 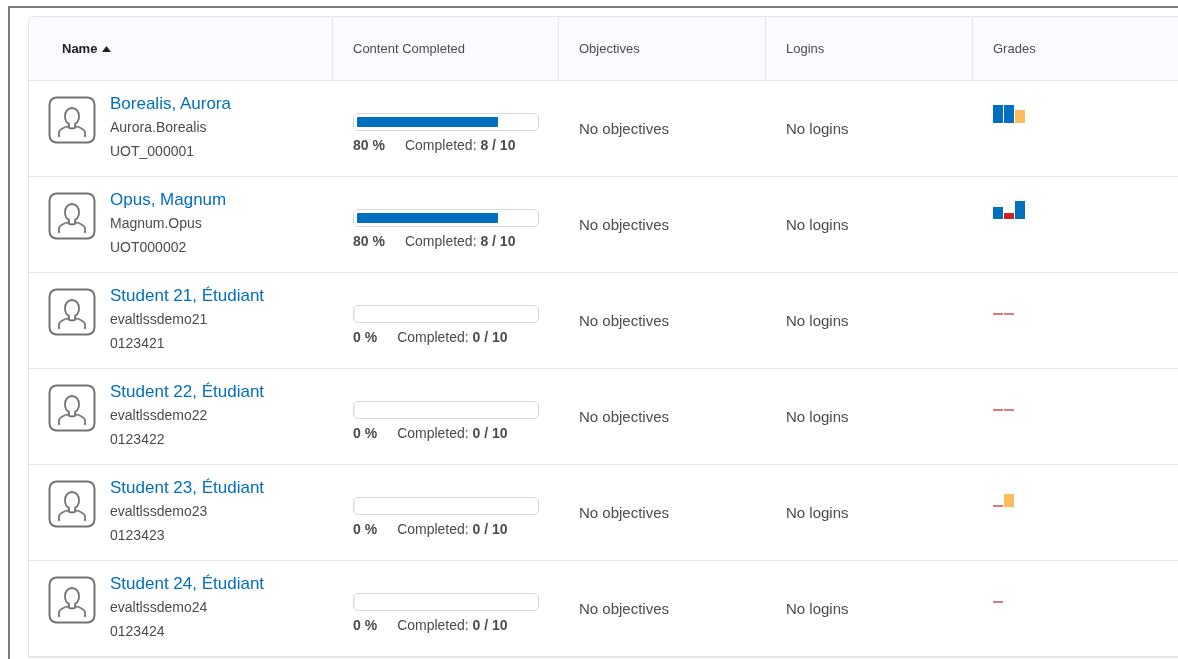 I want to click on username: evaltlssdemo24, so click(x=159, y=607).